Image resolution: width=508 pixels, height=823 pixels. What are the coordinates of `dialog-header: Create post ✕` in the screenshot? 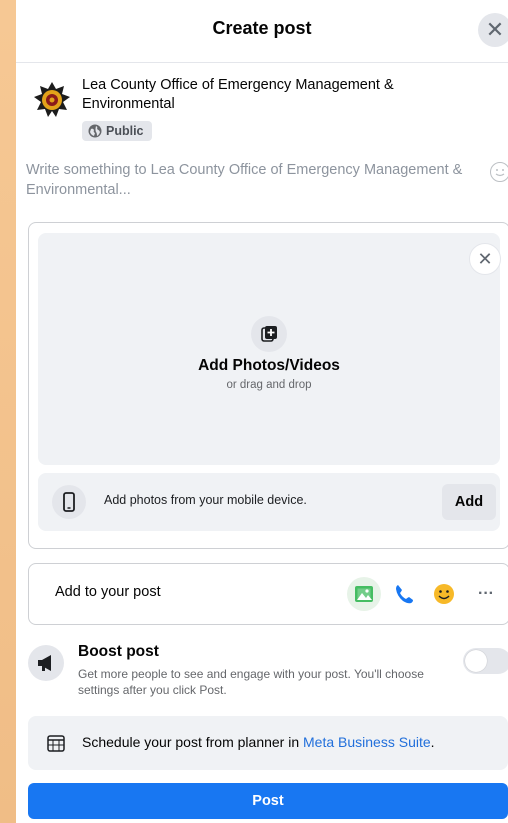 It's located at (262, 31).